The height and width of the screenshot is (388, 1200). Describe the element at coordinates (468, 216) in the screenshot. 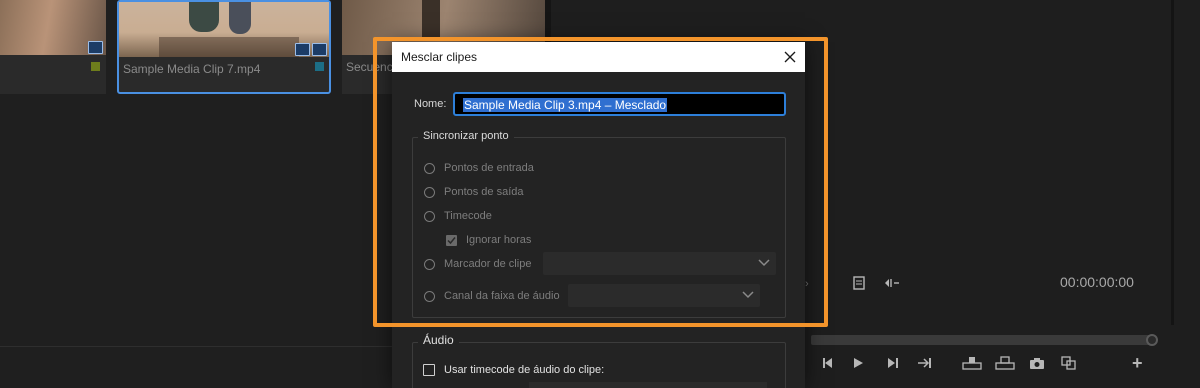

I see `radio-label: Timecode` at that location.